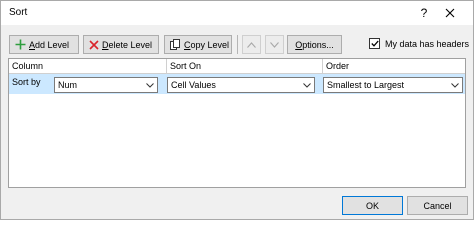  Describe the element at coordinates (106, 85) in the screenshot. I see `column-select: Num` at that location.